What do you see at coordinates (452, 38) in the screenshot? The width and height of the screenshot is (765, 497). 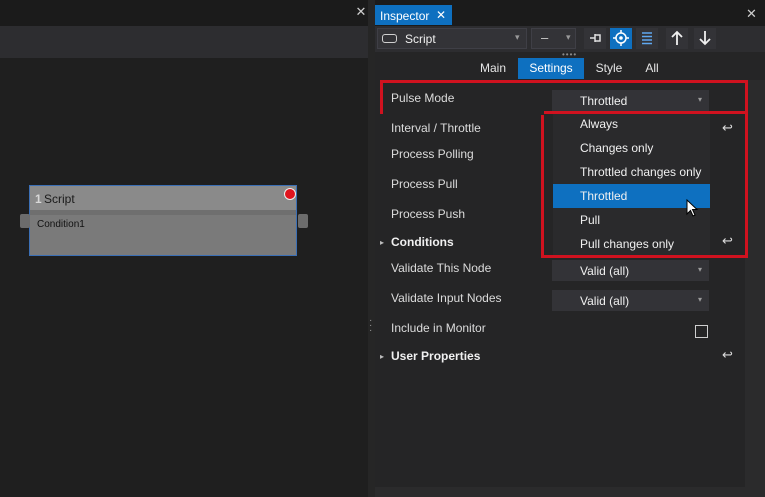 I see `node-type-select: Script ▾` at bounding box center [452, 38].